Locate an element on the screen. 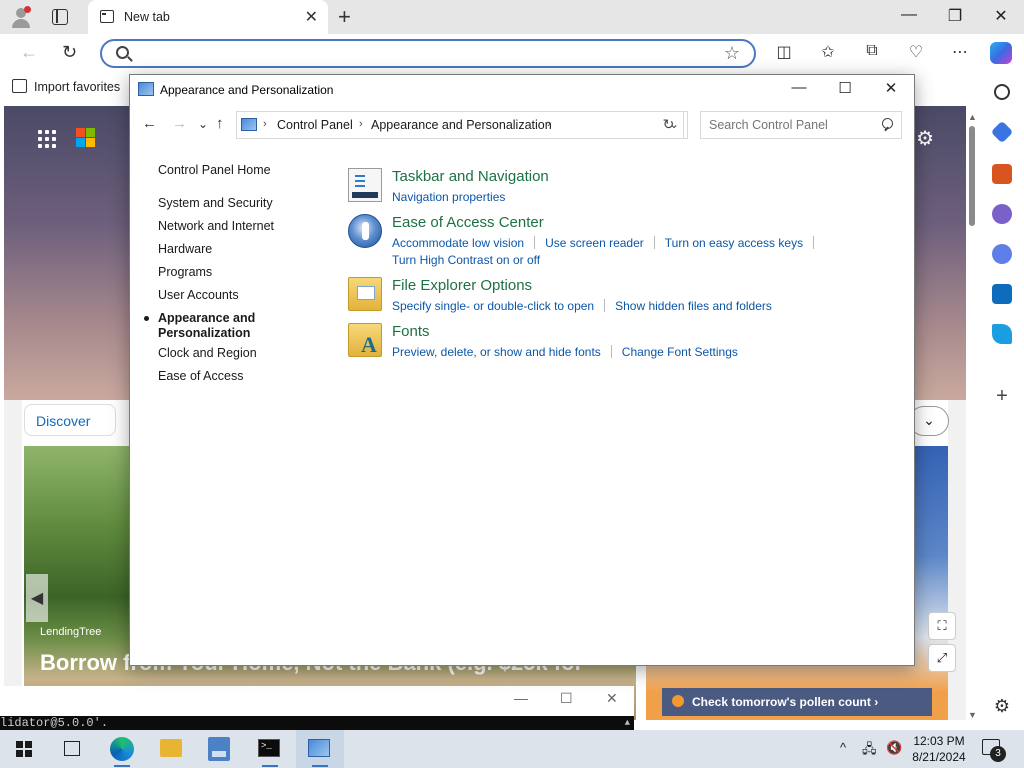 The width and height of the screenshot is (1024, 768). tab-close-button: ✕ is located at coordinates (311, 17).